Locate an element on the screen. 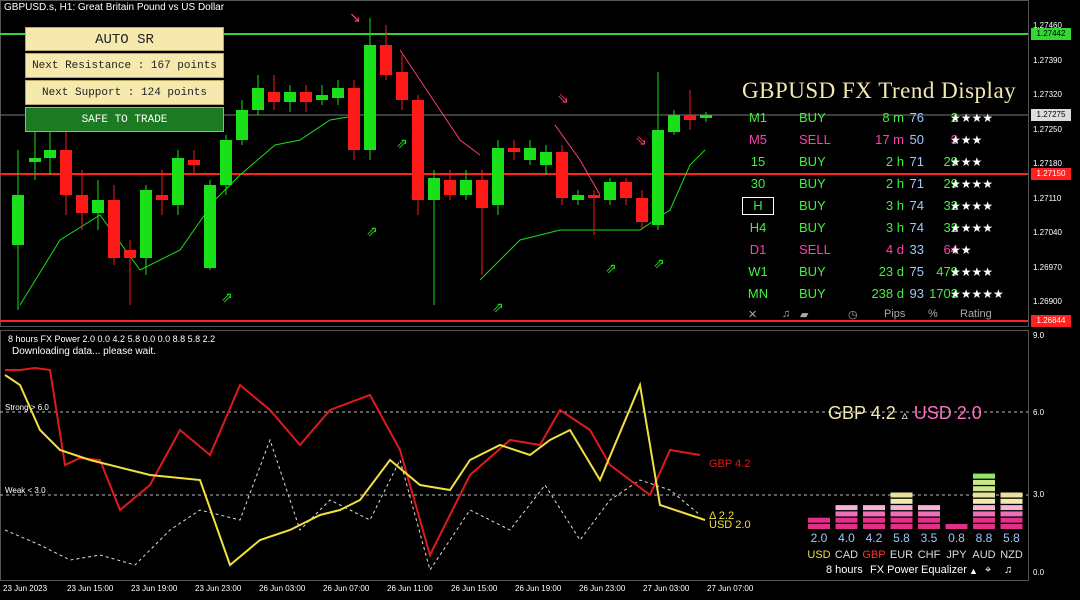 This screenshot has width=1080, height=600. equalizer-value: 0.8 is located at coordinates (956, 538).